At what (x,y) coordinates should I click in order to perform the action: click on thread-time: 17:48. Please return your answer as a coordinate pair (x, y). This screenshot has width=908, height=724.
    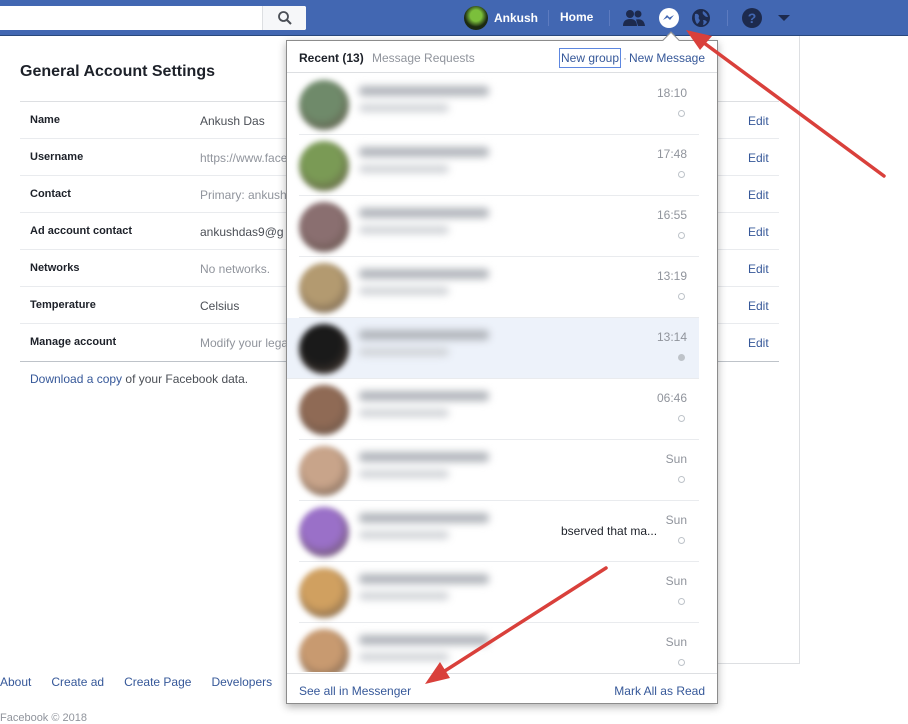
    Looking at the image, I should click on (671, 154).